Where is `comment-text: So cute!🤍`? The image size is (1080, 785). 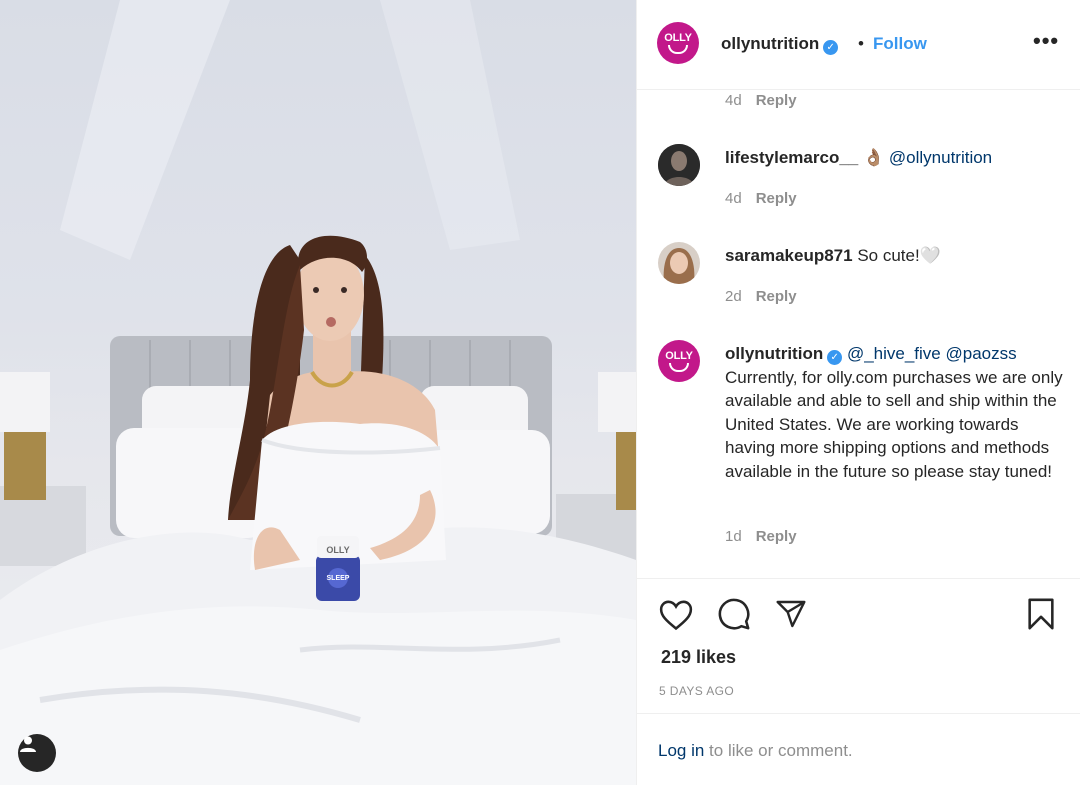
comment-text: So cute!🤍 is located at coordinates (899, 255).